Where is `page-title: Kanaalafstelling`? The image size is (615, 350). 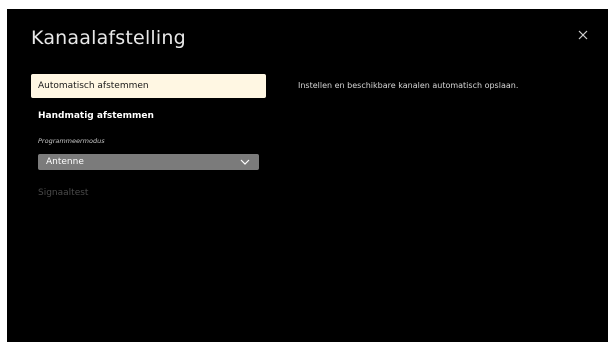 page-title: Kanaalafstelling is located at coordinates (108, 38).